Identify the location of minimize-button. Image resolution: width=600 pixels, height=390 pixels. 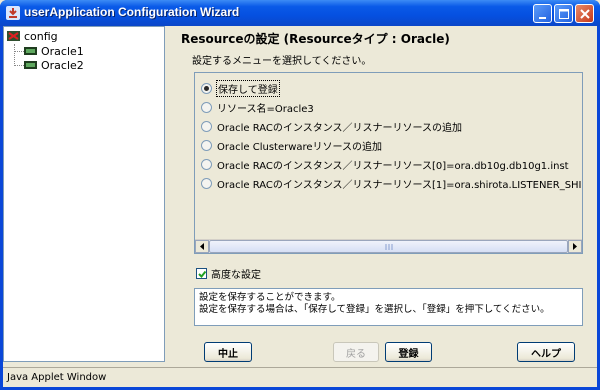
(542, 13).